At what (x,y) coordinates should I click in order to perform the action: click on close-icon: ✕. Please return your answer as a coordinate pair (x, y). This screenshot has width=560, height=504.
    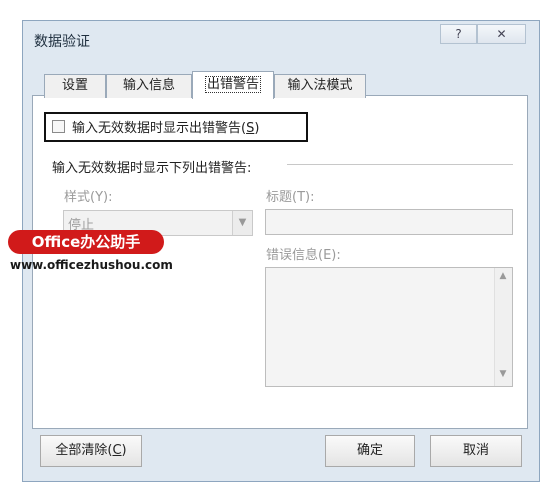
    Looking at the image, I should click on (501, 34).